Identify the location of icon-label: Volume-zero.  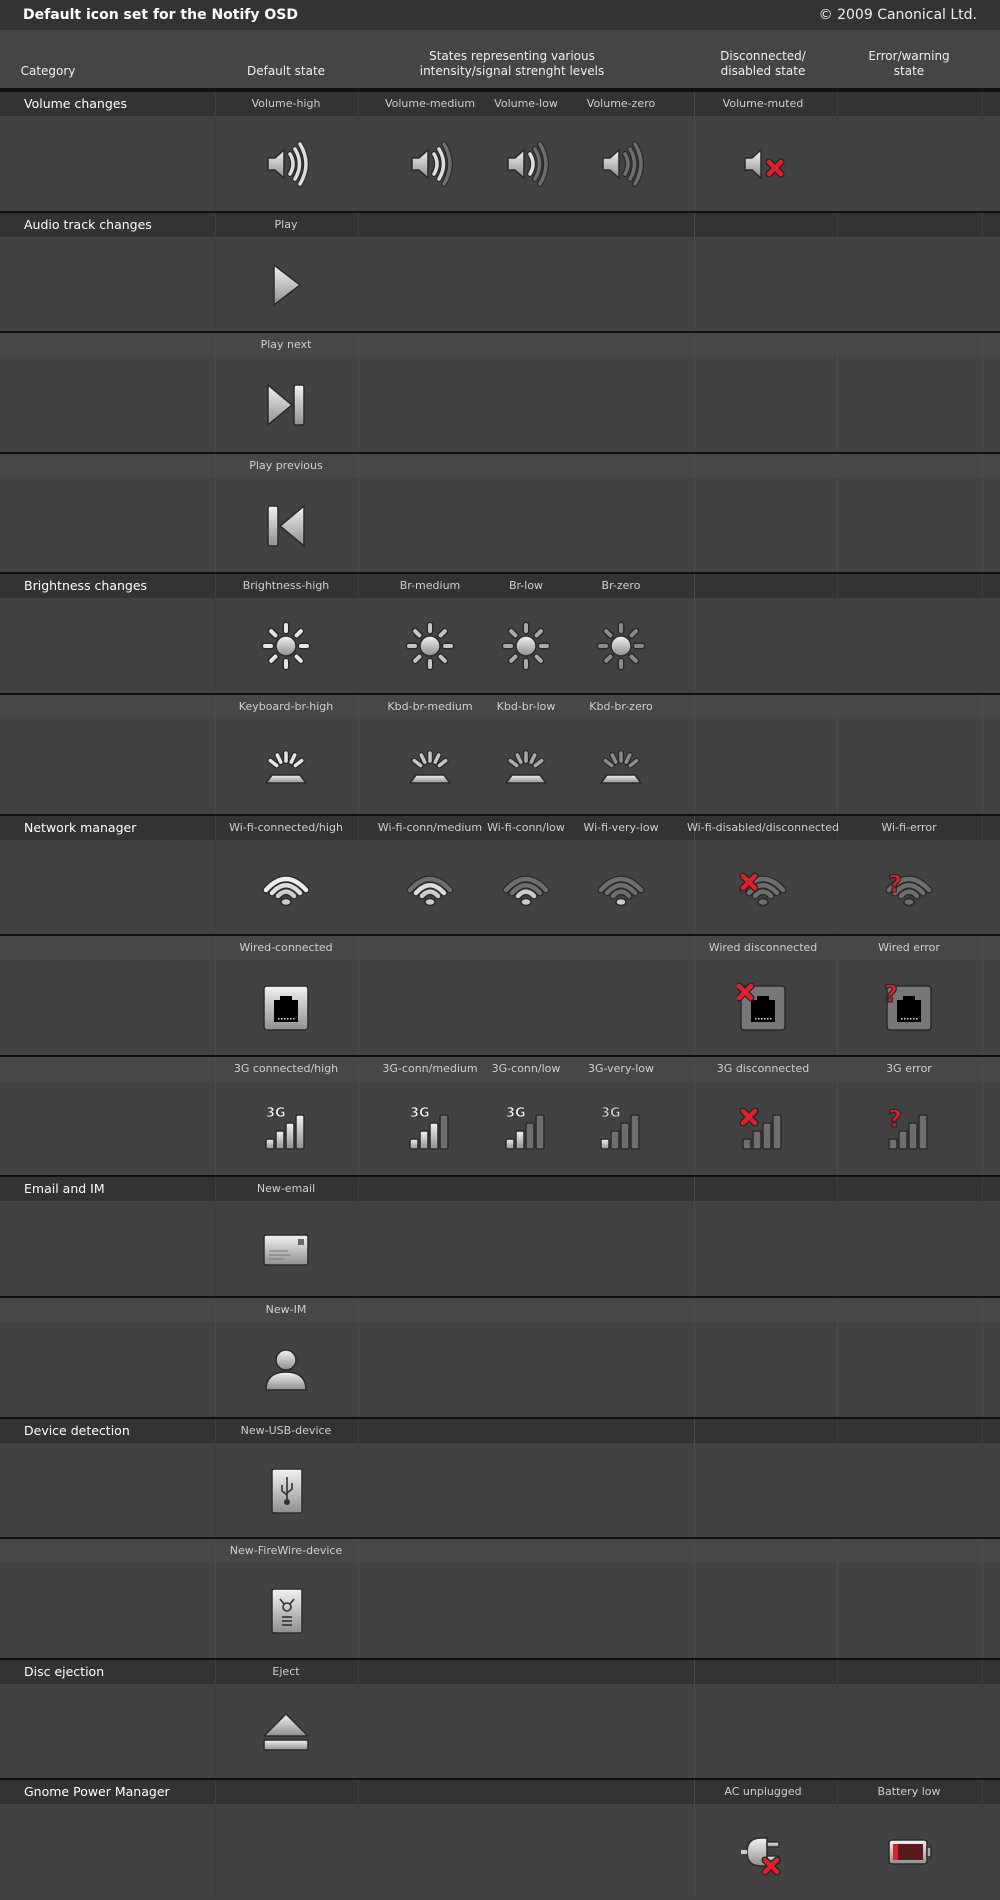
(621, 103).